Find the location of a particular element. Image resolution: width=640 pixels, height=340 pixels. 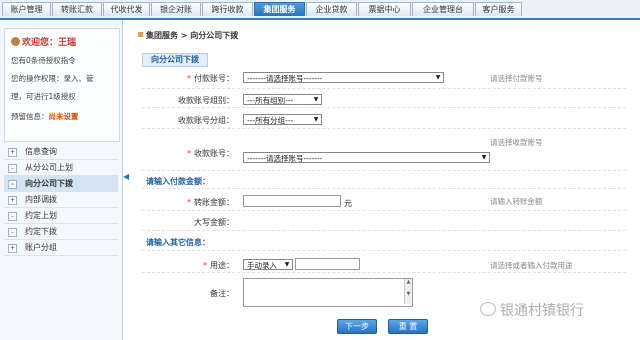

breadcrumb: 集团服务 > 向分公司下拨 is located at coordinates (188, 35).